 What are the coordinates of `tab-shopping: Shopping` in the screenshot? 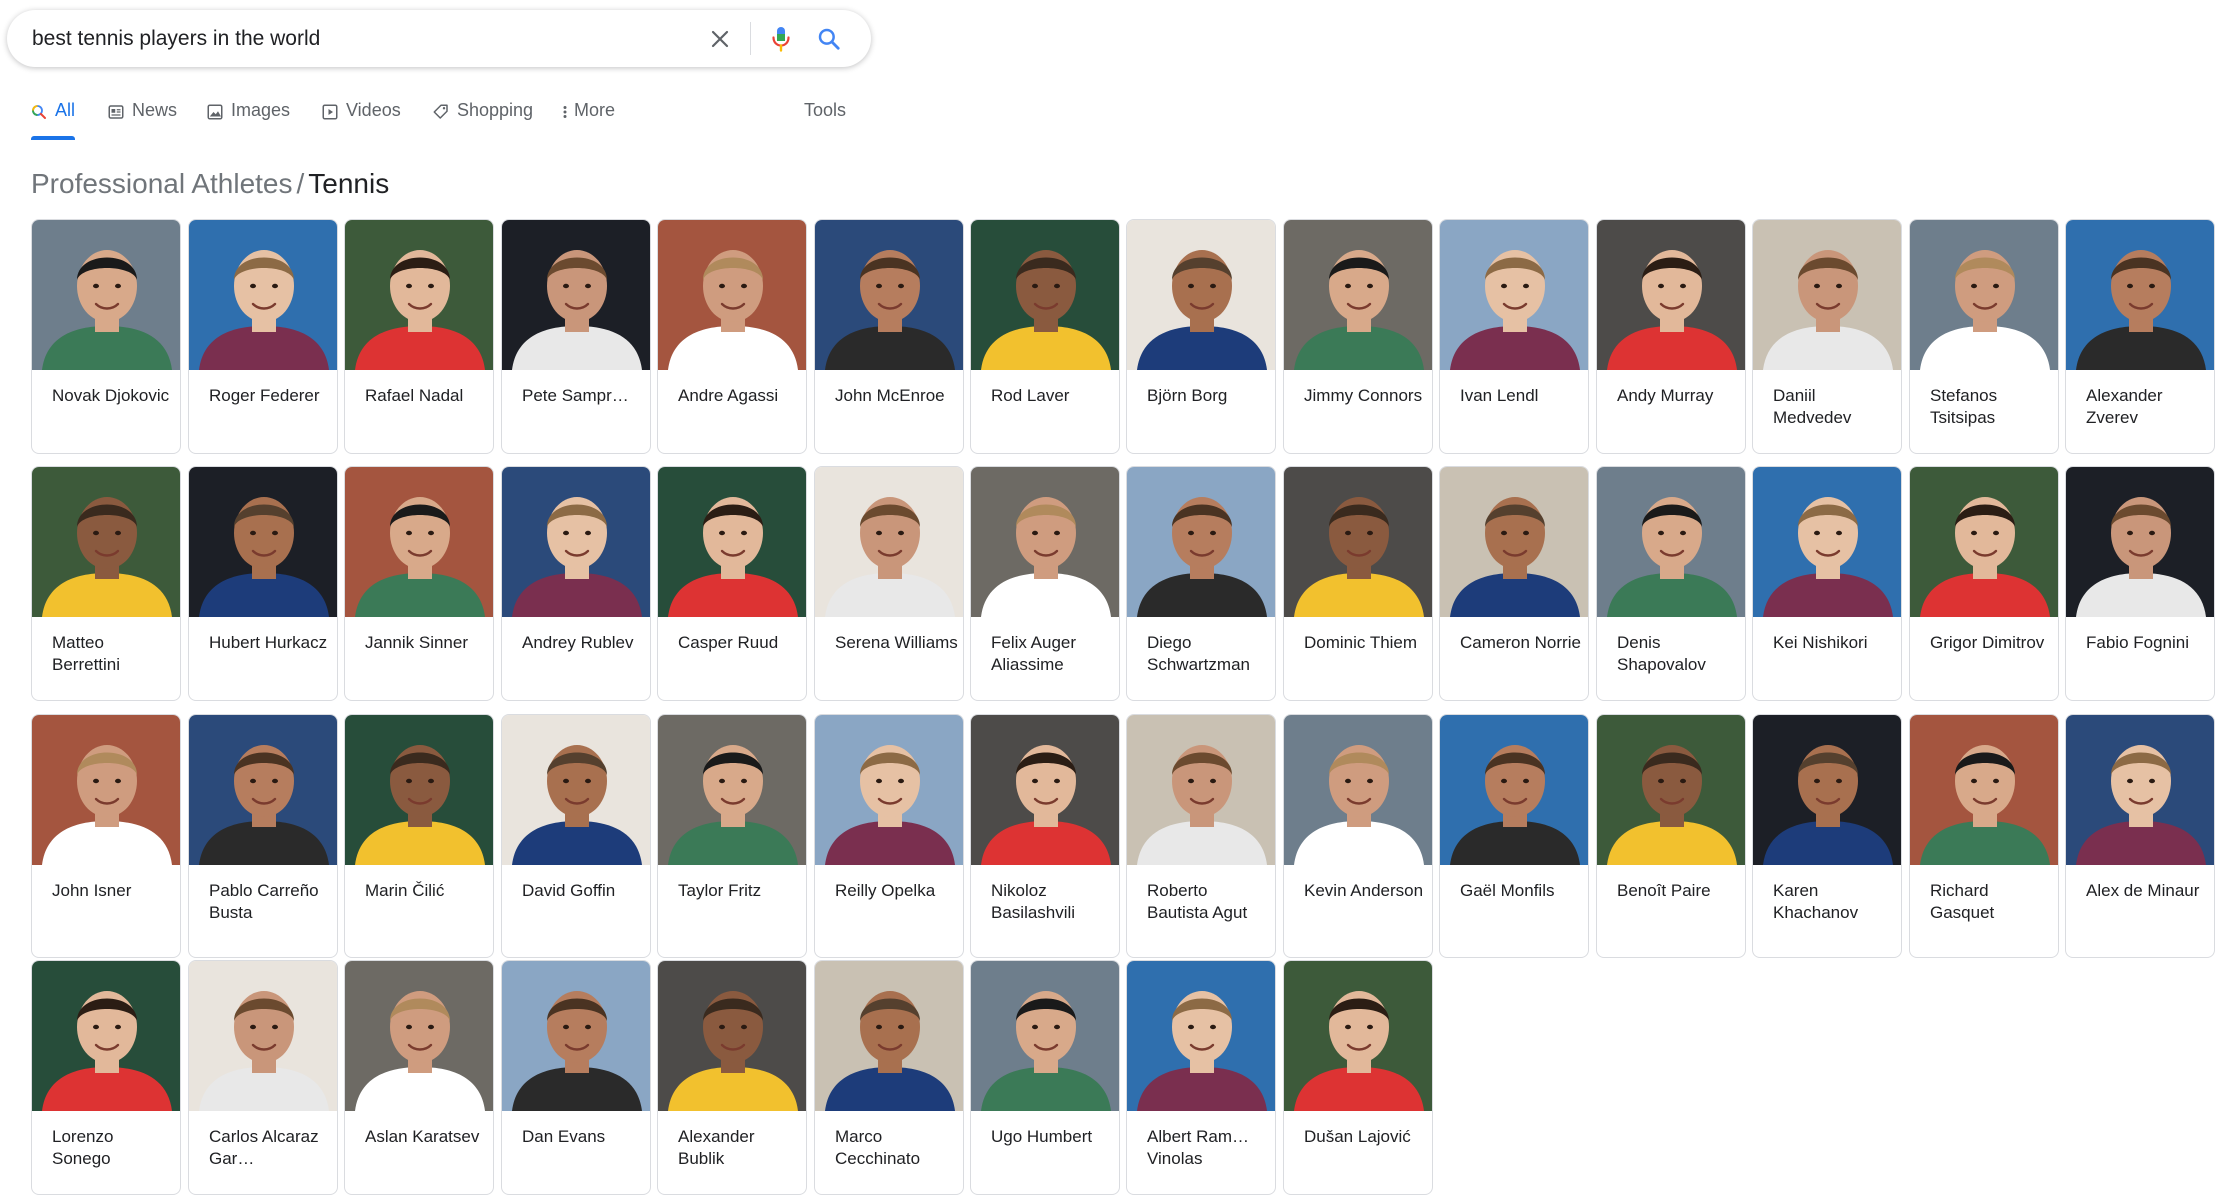 It's located at (482, 122).